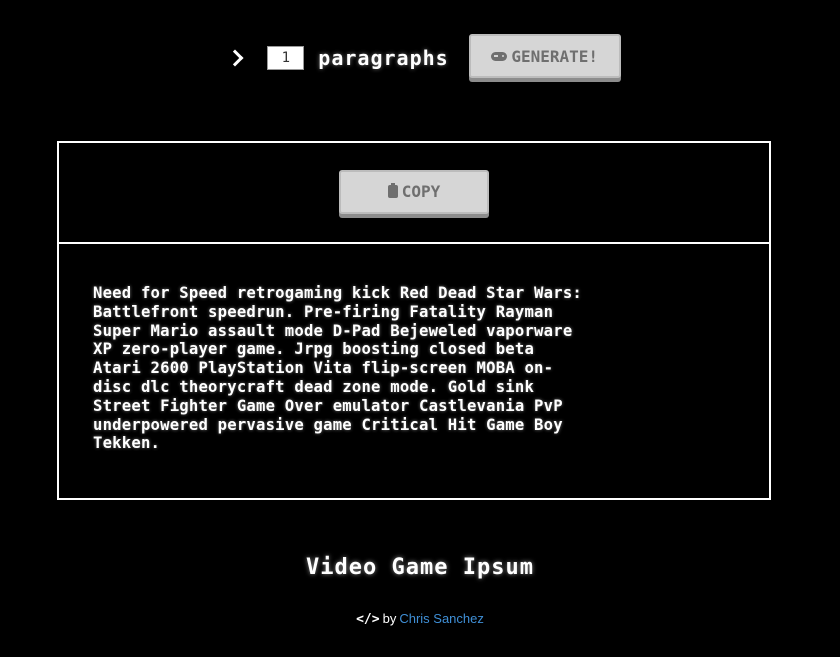 The height and width of the screenshot is (657, 840). Describe the element at coordinates (499, 56) in the screenshot. I see `gamepad-icon` at that location.